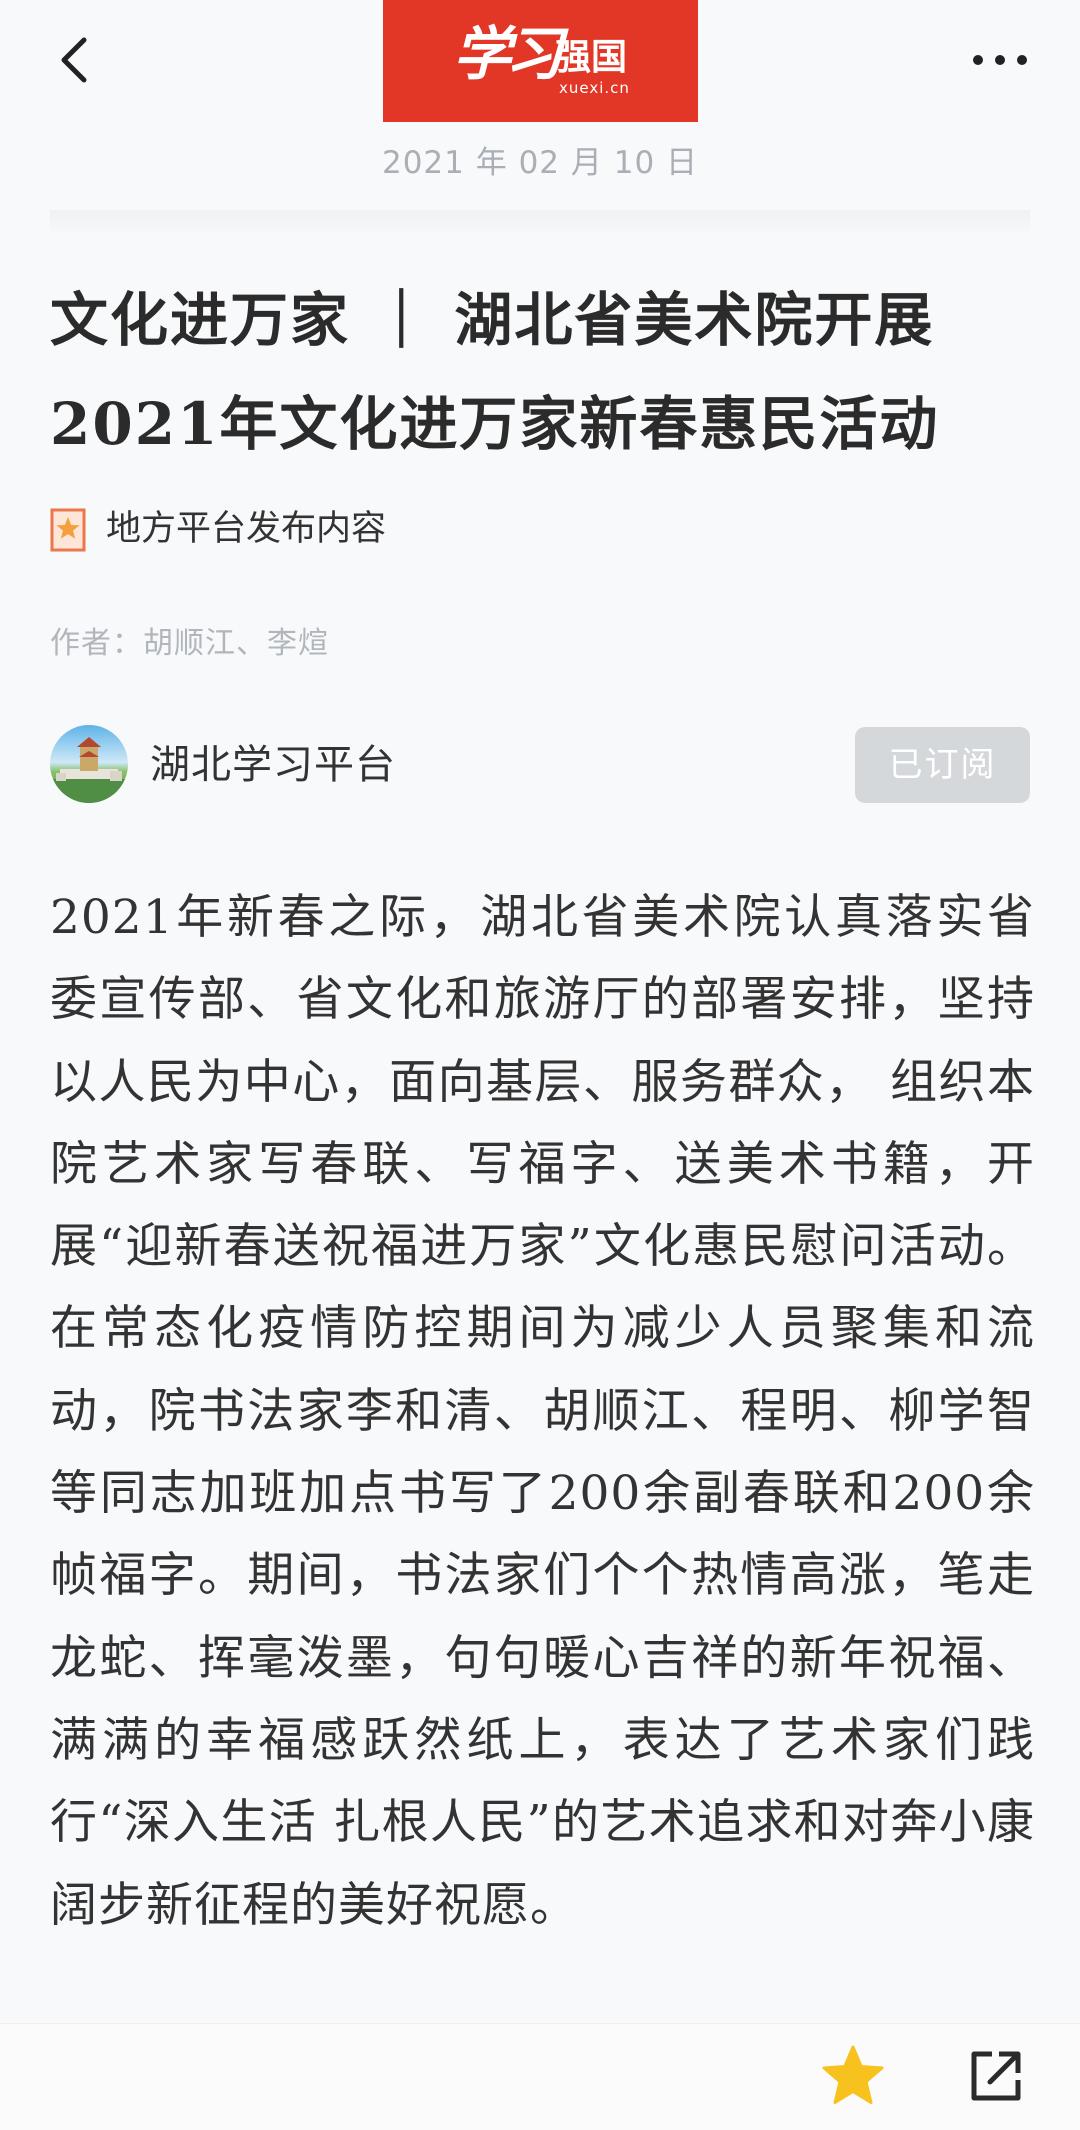 Image resolution: width=1080 pixels, height=2130 pixels. Describe the element at coordinates (89, 770) in the screenshot. I see `channel-avatar-image` at that location.